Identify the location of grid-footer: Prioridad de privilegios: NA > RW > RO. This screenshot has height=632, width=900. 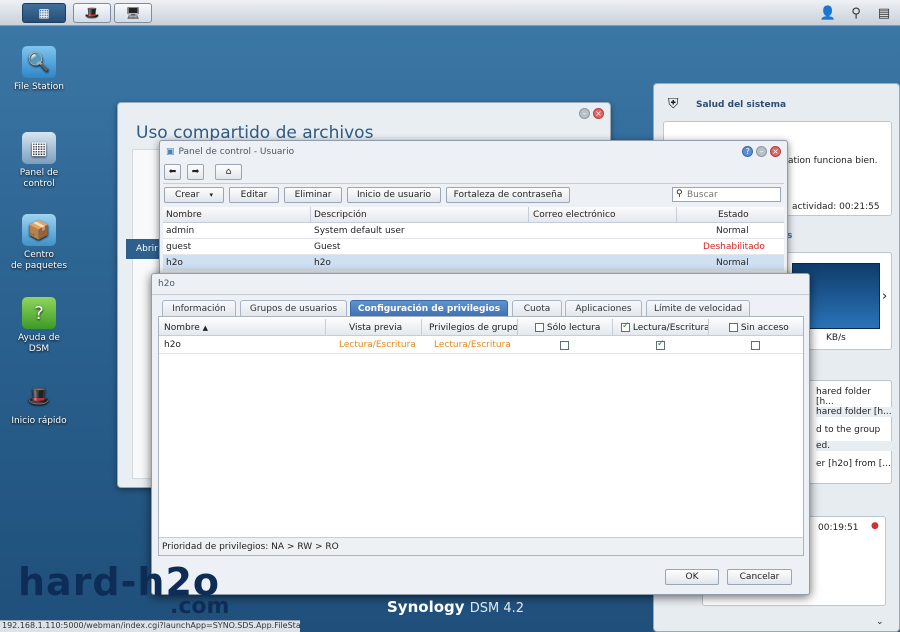
(481, 546).